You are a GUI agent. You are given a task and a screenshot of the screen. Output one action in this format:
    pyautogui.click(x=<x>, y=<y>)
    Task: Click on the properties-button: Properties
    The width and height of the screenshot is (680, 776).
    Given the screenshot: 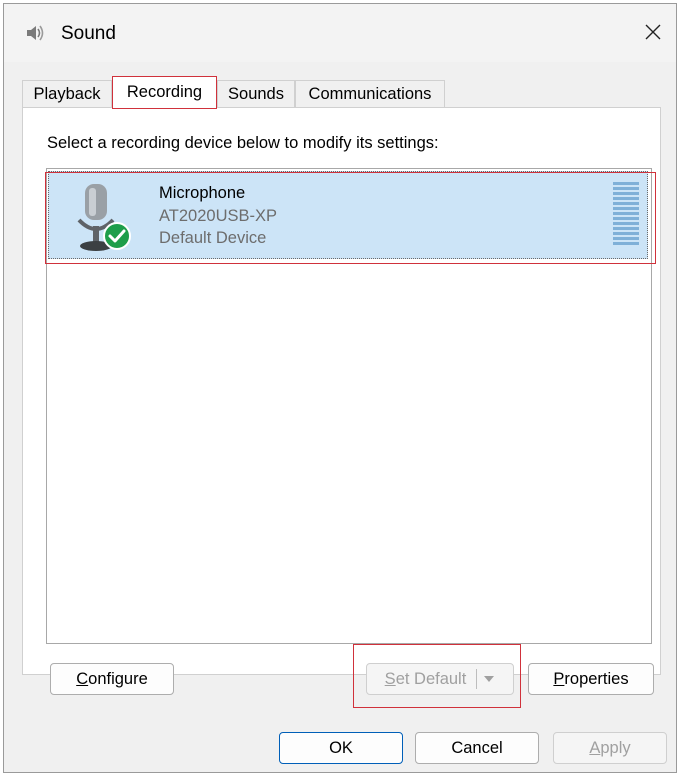 What is the action you would take?
    pyautogui.click(x=591, y=679)
    